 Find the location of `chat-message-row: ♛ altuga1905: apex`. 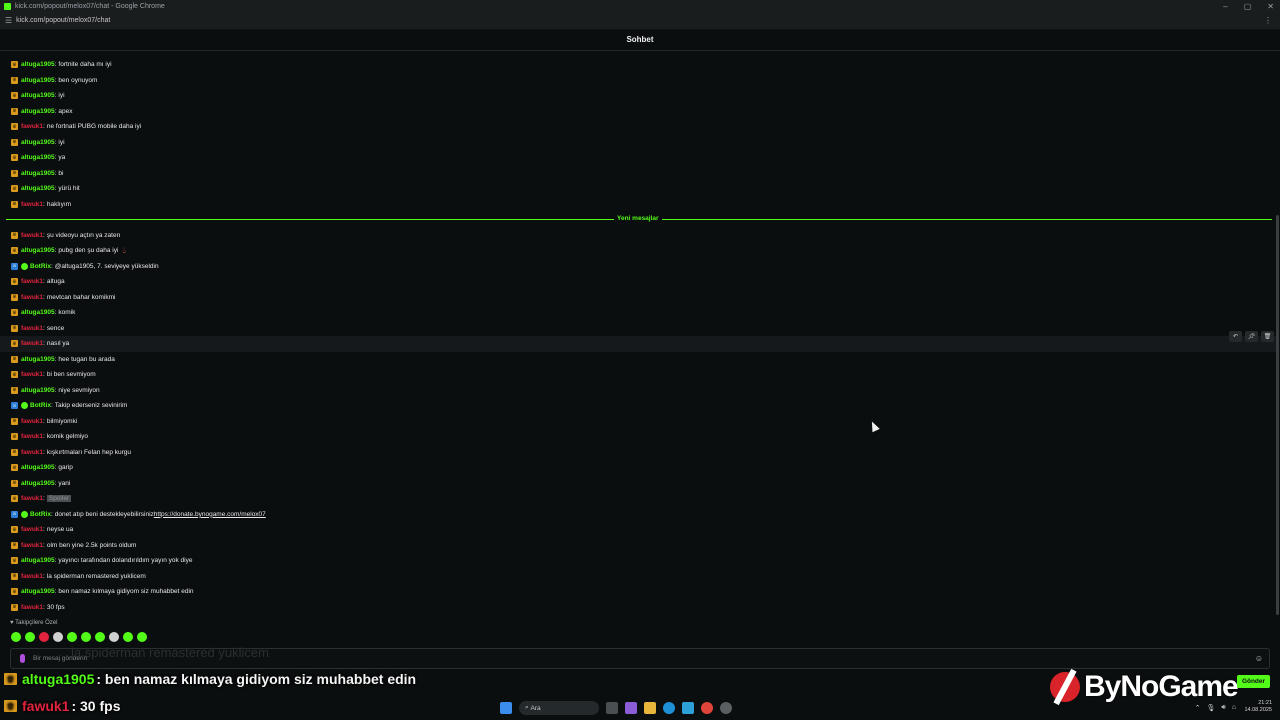

chat-message-row: ♛ altuga1905: apex is located at coordinates (638, 112).